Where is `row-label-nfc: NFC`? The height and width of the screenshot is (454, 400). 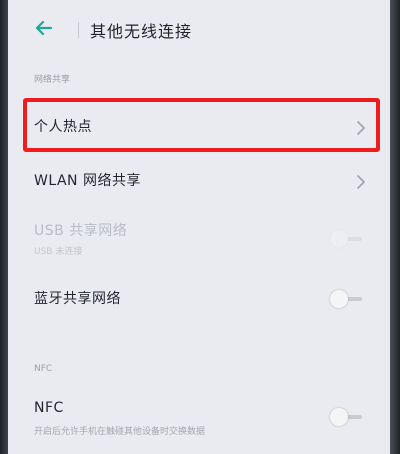
row-label-nfc: NFC is located at coordinates (49, 408).